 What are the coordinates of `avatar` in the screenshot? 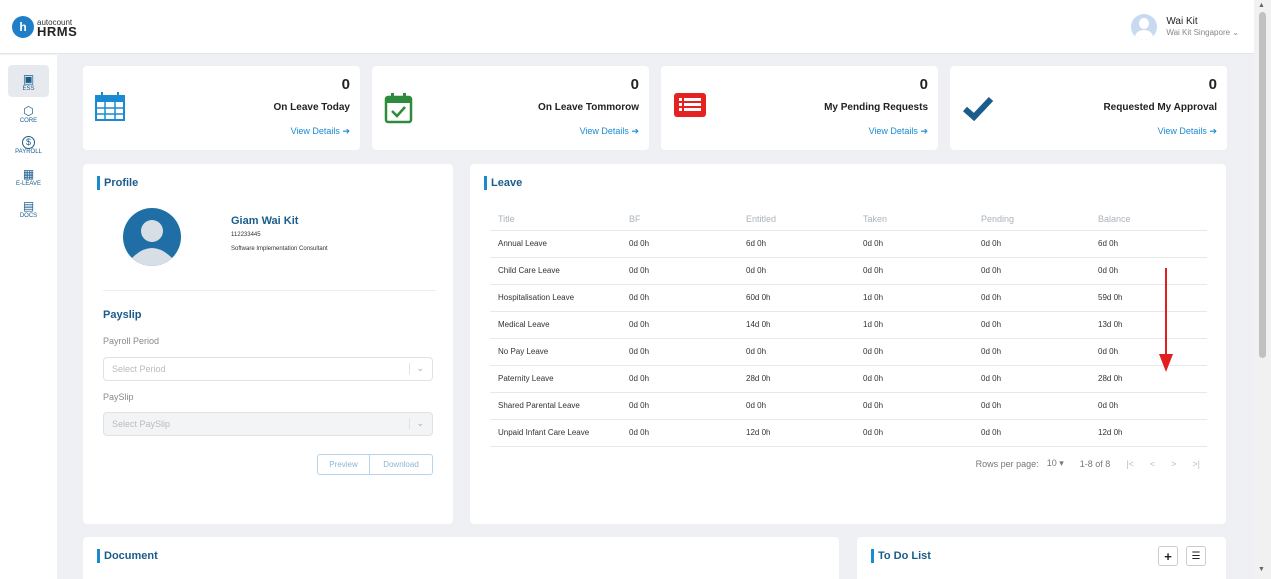 It's located at (1144, 27).